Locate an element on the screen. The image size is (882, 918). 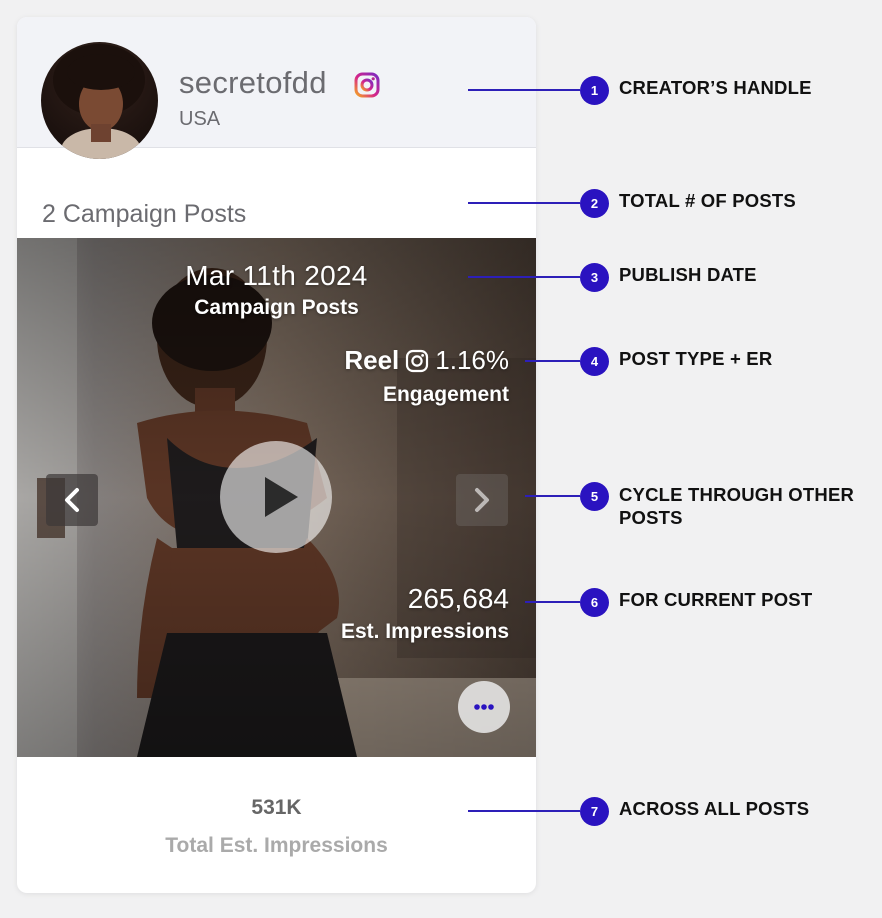
next-post-button is located at coordinates (482, 500).